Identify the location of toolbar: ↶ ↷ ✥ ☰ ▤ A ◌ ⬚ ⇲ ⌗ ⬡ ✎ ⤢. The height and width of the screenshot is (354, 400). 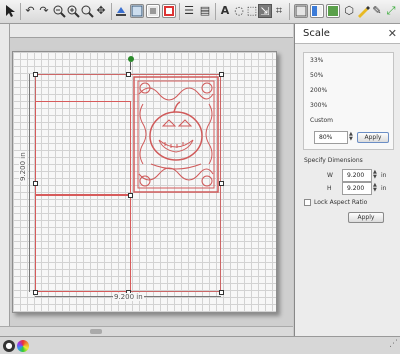
(200, 12).